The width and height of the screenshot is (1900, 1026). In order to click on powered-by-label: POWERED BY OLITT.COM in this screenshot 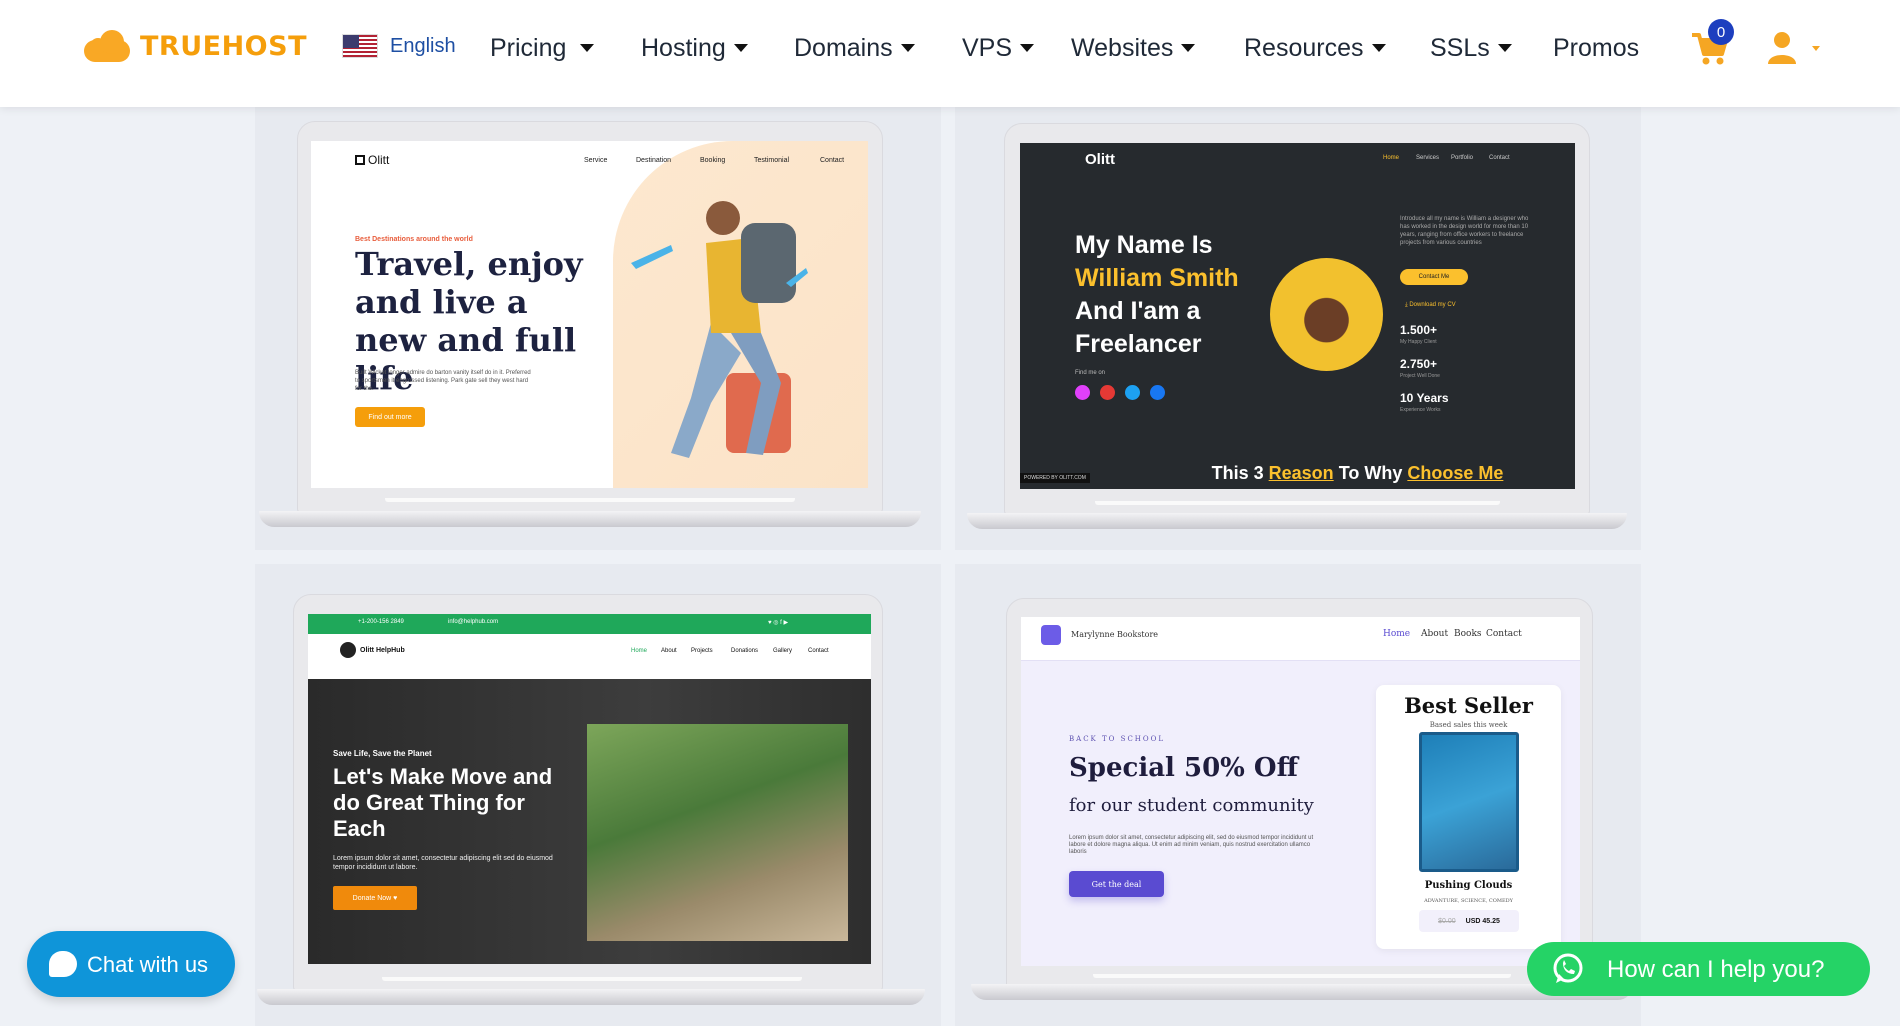, I will do `click(1055, 478)`.